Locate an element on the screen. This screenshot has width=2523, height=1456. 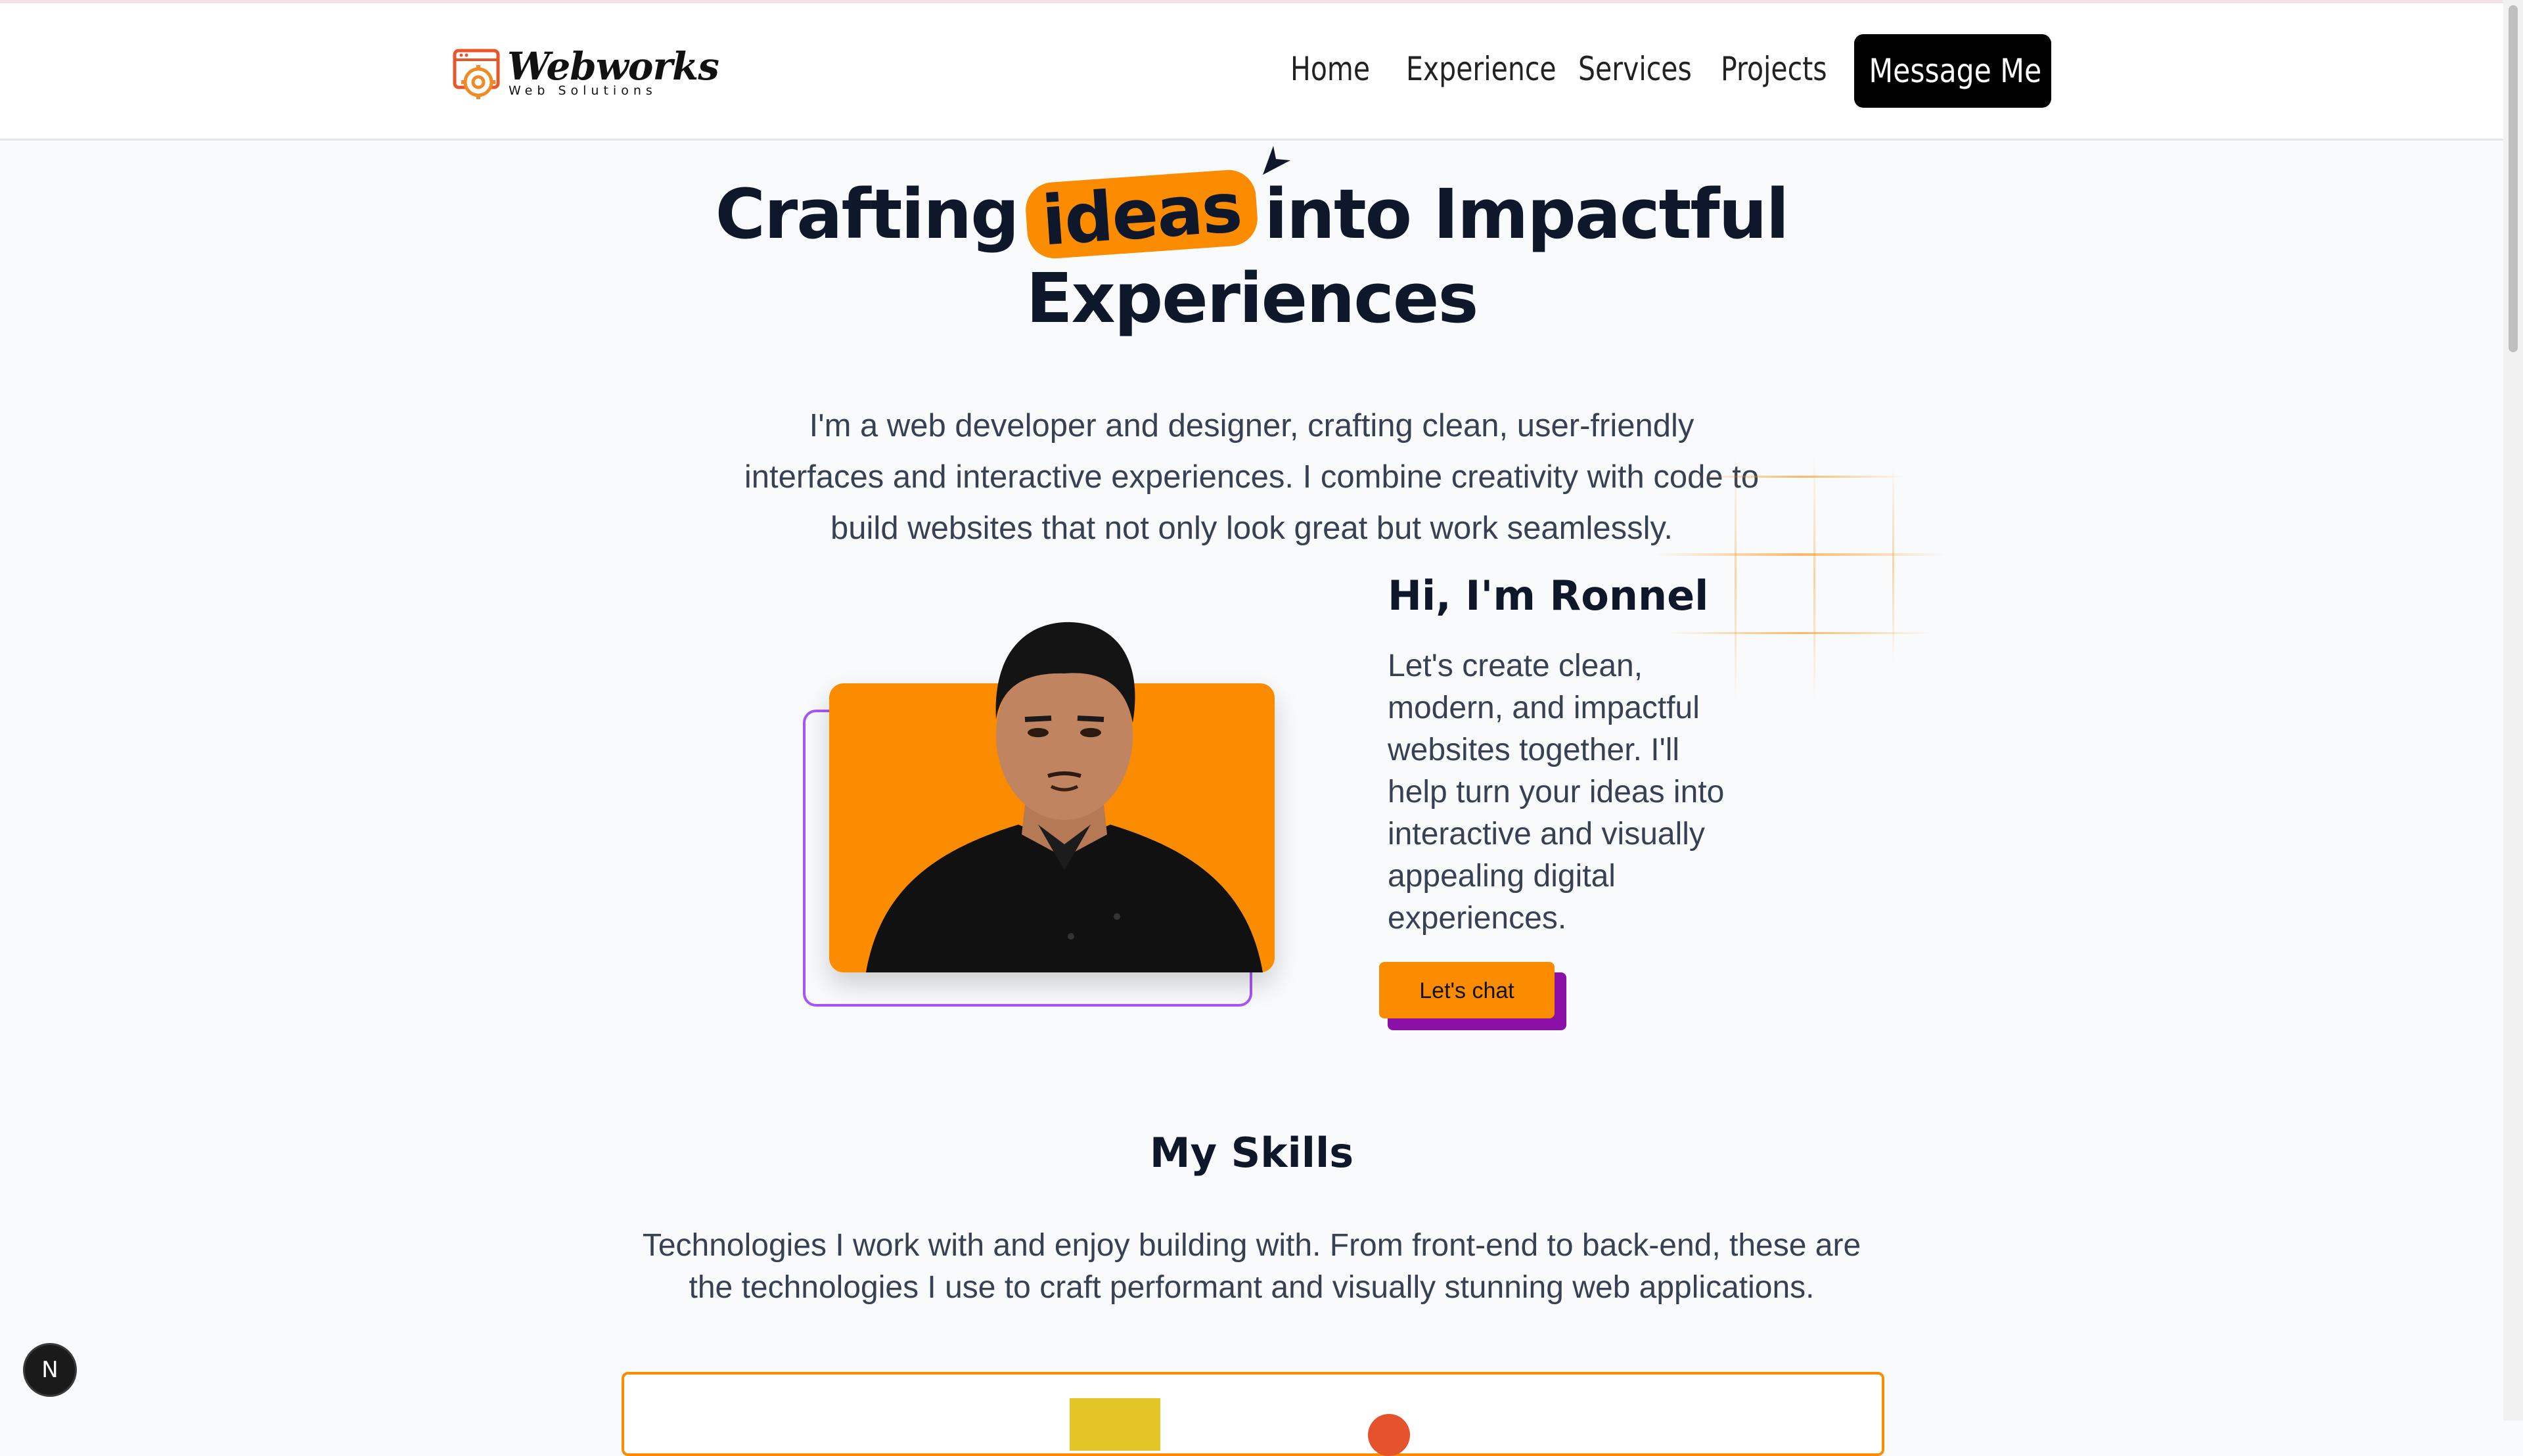
nav-experience: Experience is located at coordinates (1481, 69).